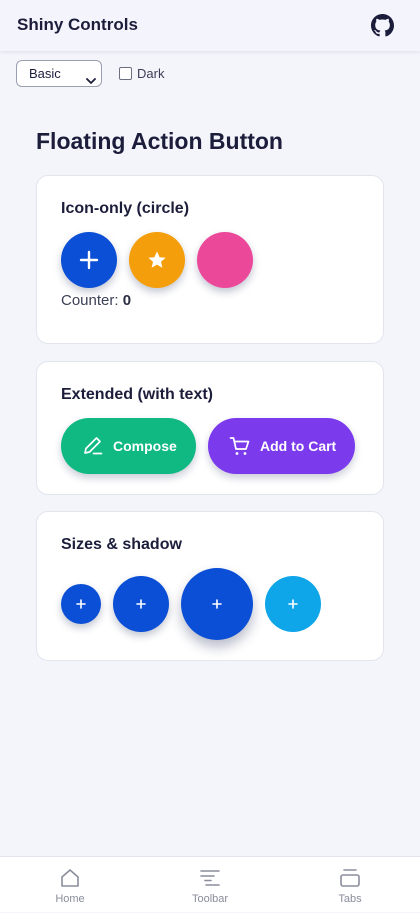  What do you see at coordinates (127, 300) in the screenshot?
I see `counter-value: 0` at bounding box center [127, 300].